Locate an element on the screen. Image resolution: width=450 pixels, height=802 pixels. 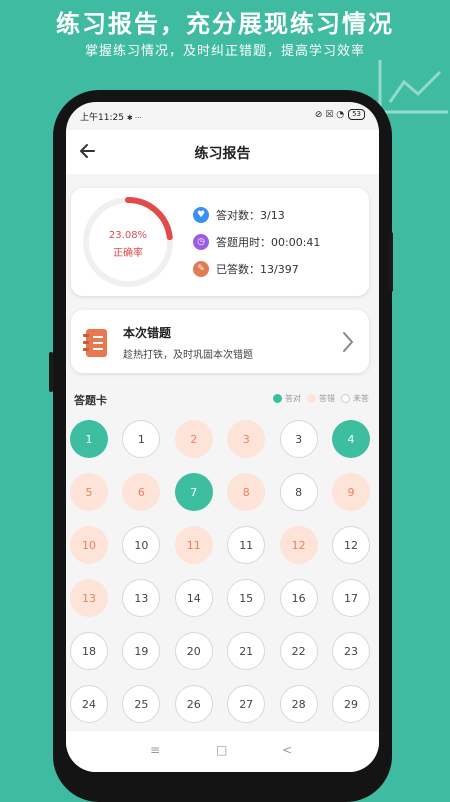
menu-icon: ≡ is located at coordinates (155, 750).